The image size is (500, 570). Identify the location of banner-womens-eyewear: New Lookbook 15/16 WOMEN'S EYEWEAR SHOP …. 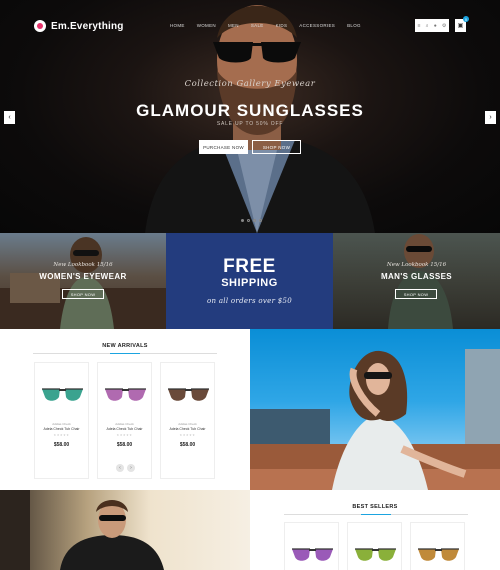
(83, 281).